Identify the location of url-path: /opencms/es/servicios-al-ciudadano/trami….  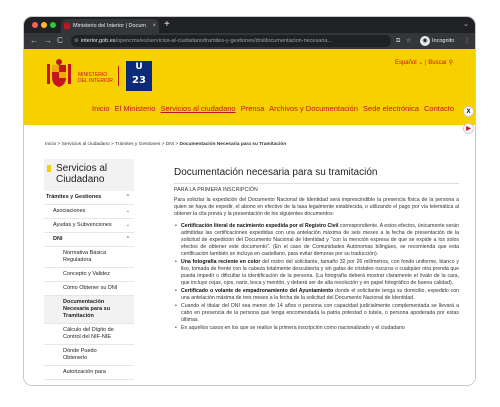
(223, 41).